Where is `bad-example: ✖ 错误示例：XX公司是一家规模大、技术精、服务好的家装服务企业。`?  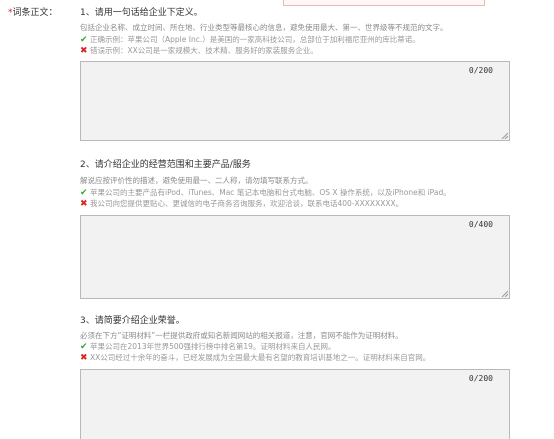 bad-example: ✖ 错误示例：XX公司是一家规模大、技术精、服务好的家装服务企业。 is located at coordinates (199, 50).